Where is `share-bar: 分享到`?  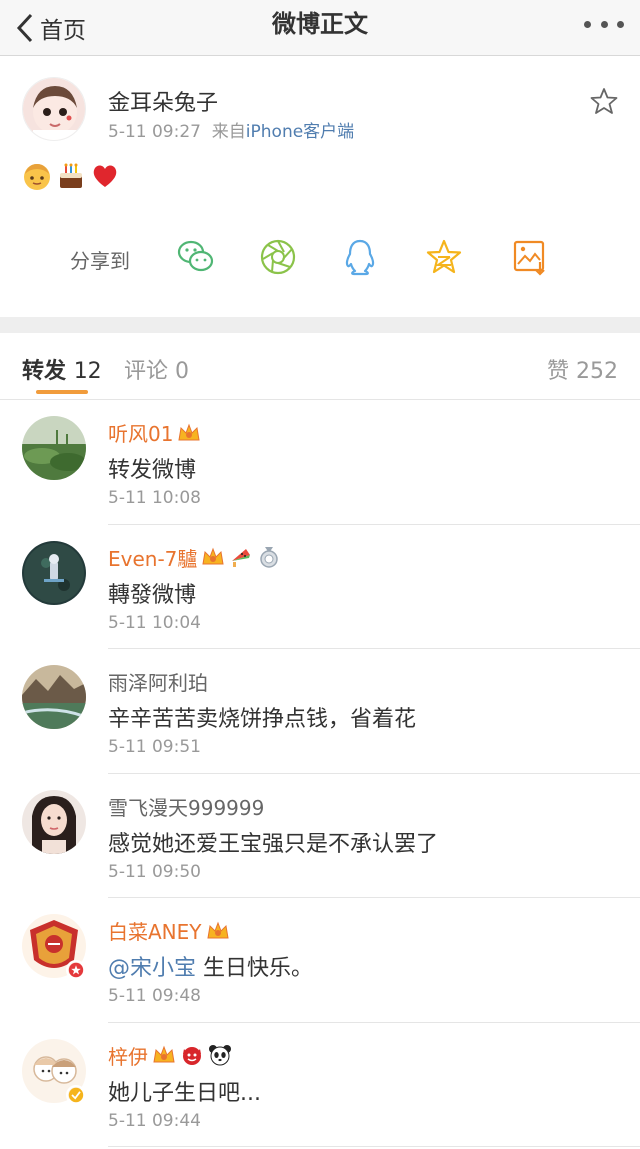 share-bar: 分享到 is located at coordinates (320, 258).